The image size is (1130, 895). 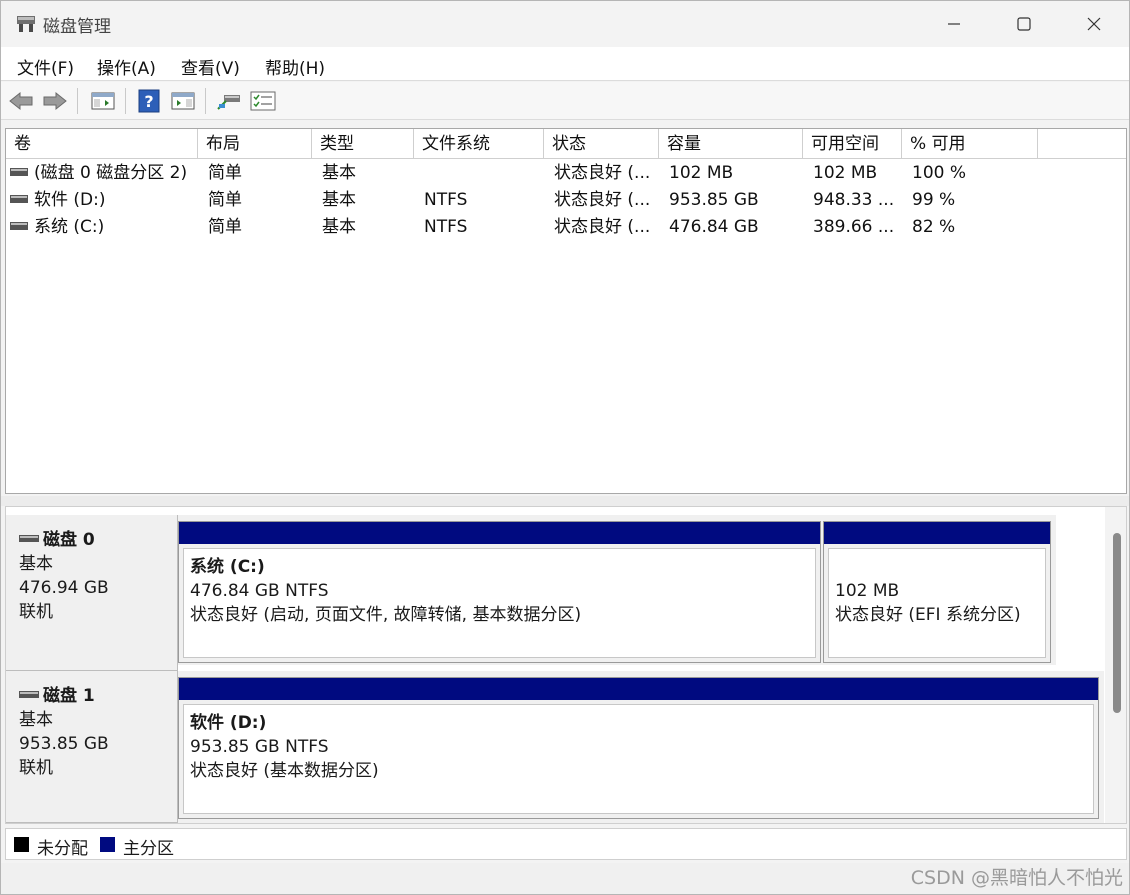 I want to click on forward-button, so click(x=55, y=101).